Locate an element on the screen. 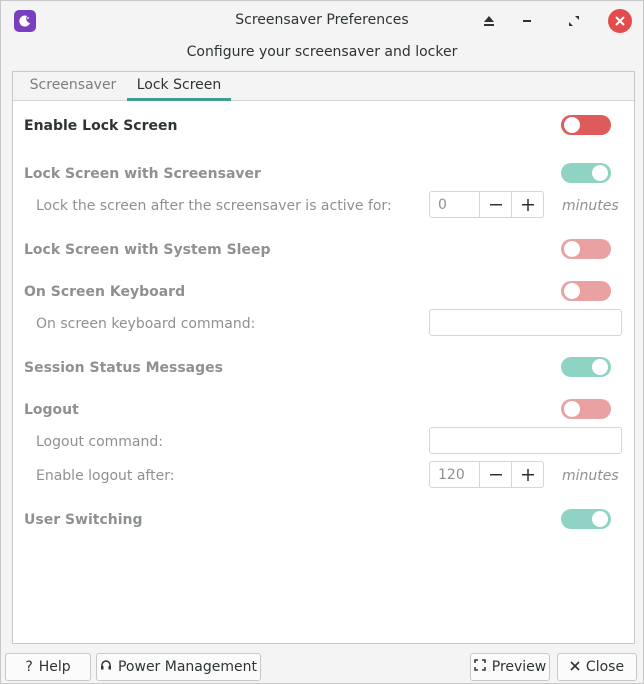  close-button: Close is located at coordinates (597, 667).